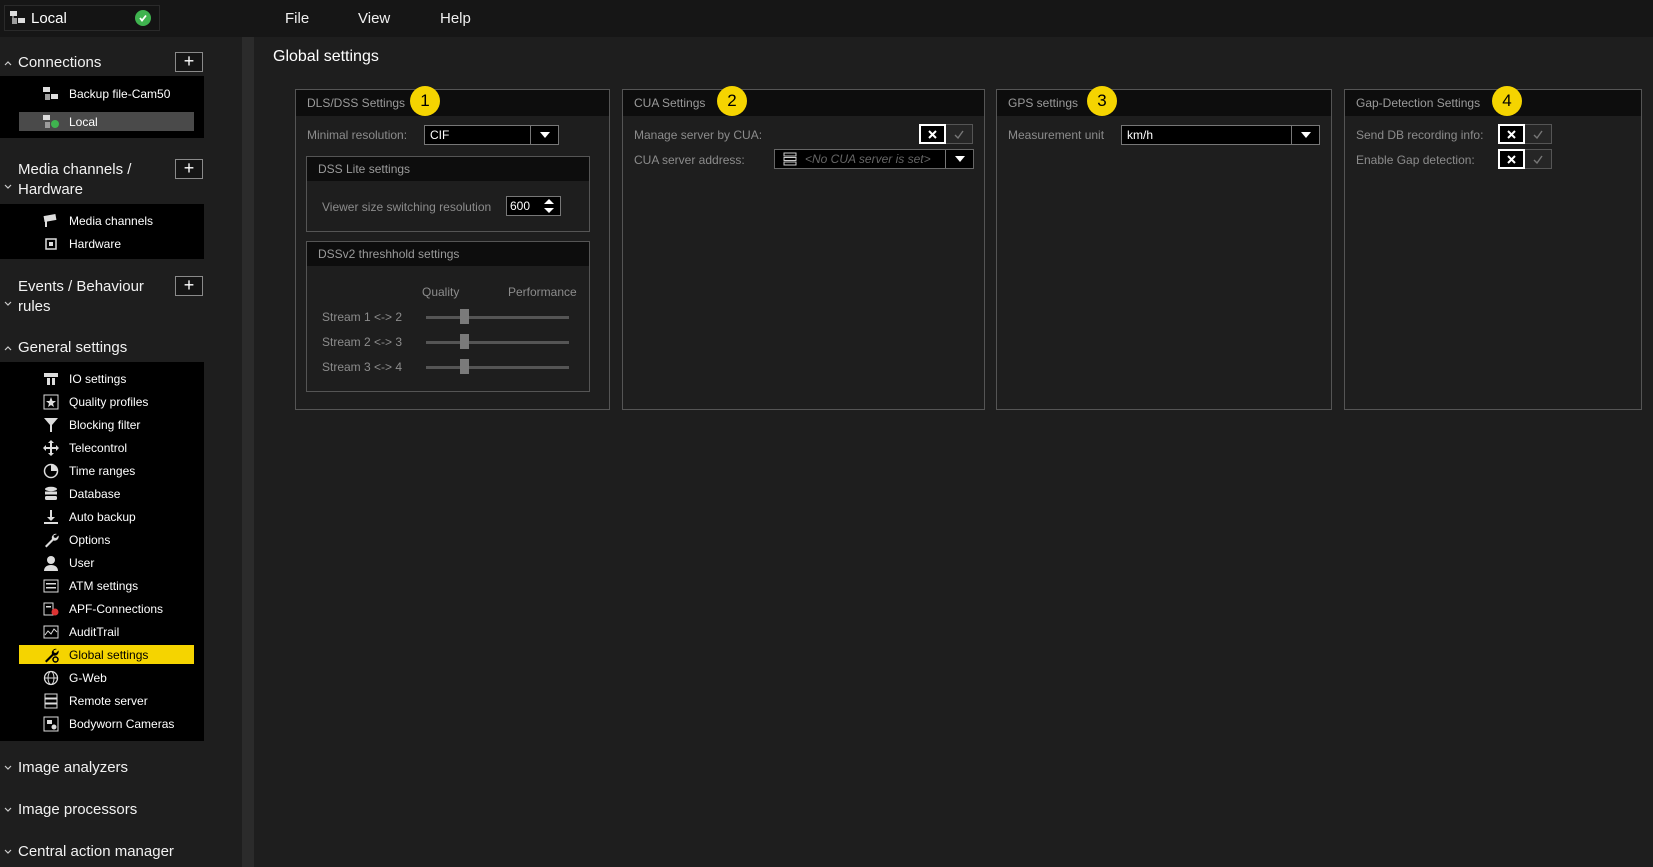 This screenshot has width=1653, height=867. I want to click on sidebar-item-label: Bodyworn Cameras, so click(122, 723).